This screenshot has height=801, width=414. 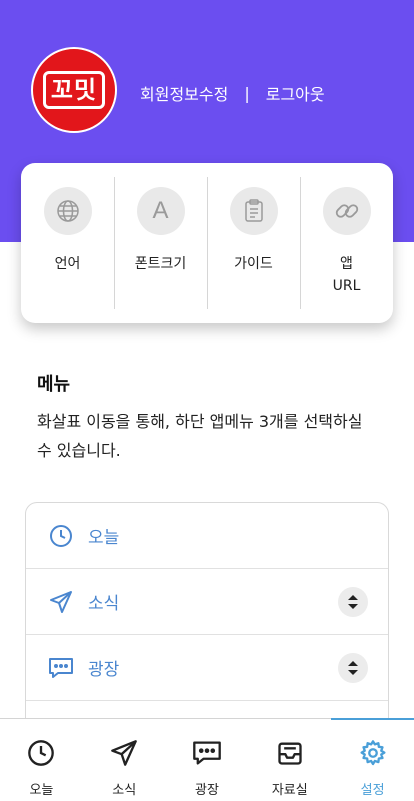 I want to click on tab-archive: 자료실, so click(x=289, y=760).